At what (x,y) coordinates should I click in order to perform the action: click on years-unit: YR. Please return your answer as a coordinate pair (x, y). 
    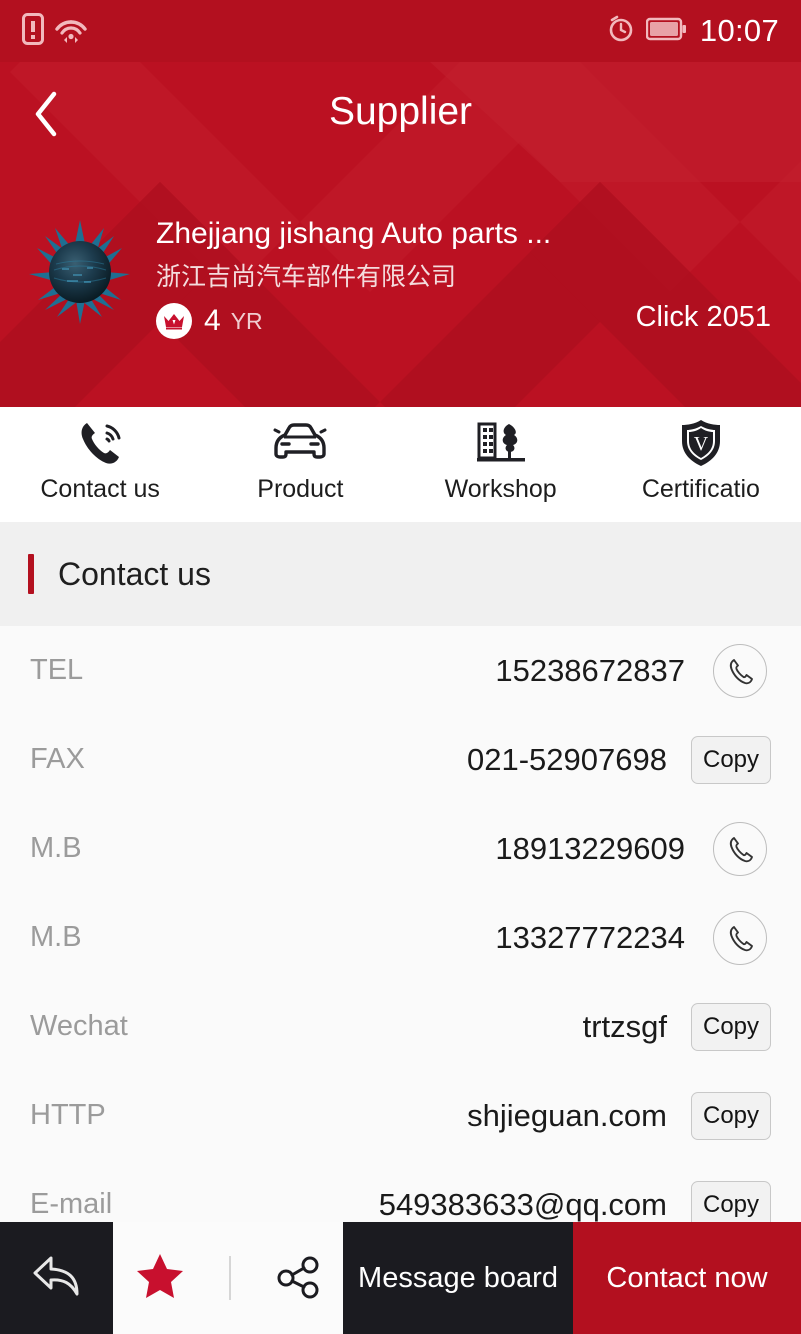
    Looking at the image, I should click on (246, 321).